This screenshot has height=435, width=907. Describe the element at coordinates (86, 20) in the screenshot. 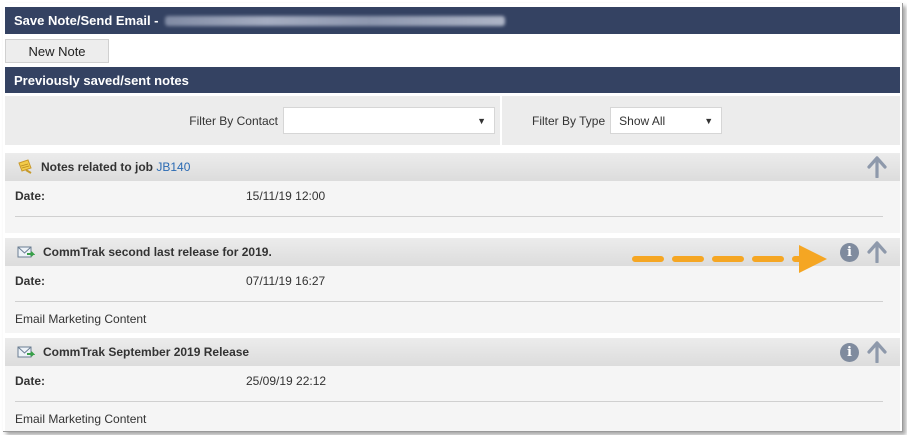

I see `window-title: Save Note/Send Email -` at that location.